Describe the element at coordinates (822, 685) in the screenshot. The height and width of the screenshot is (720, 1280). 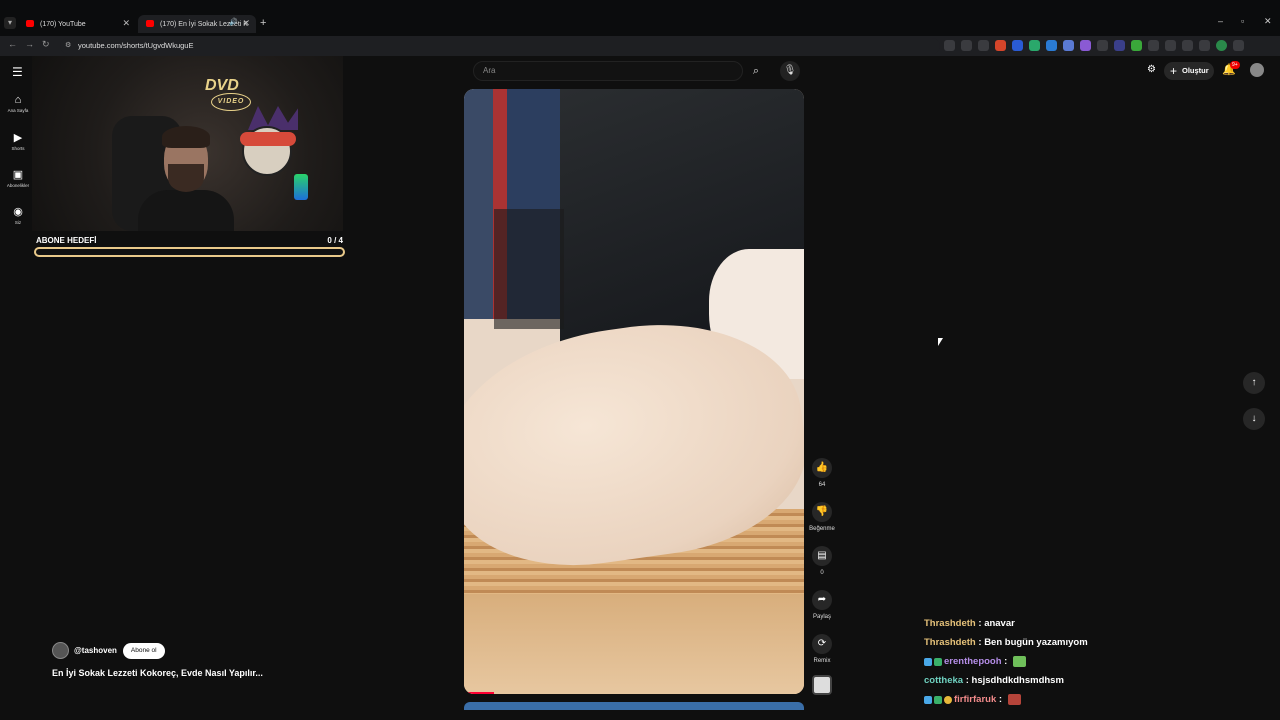
I see `sound-thumbnail` at that location.